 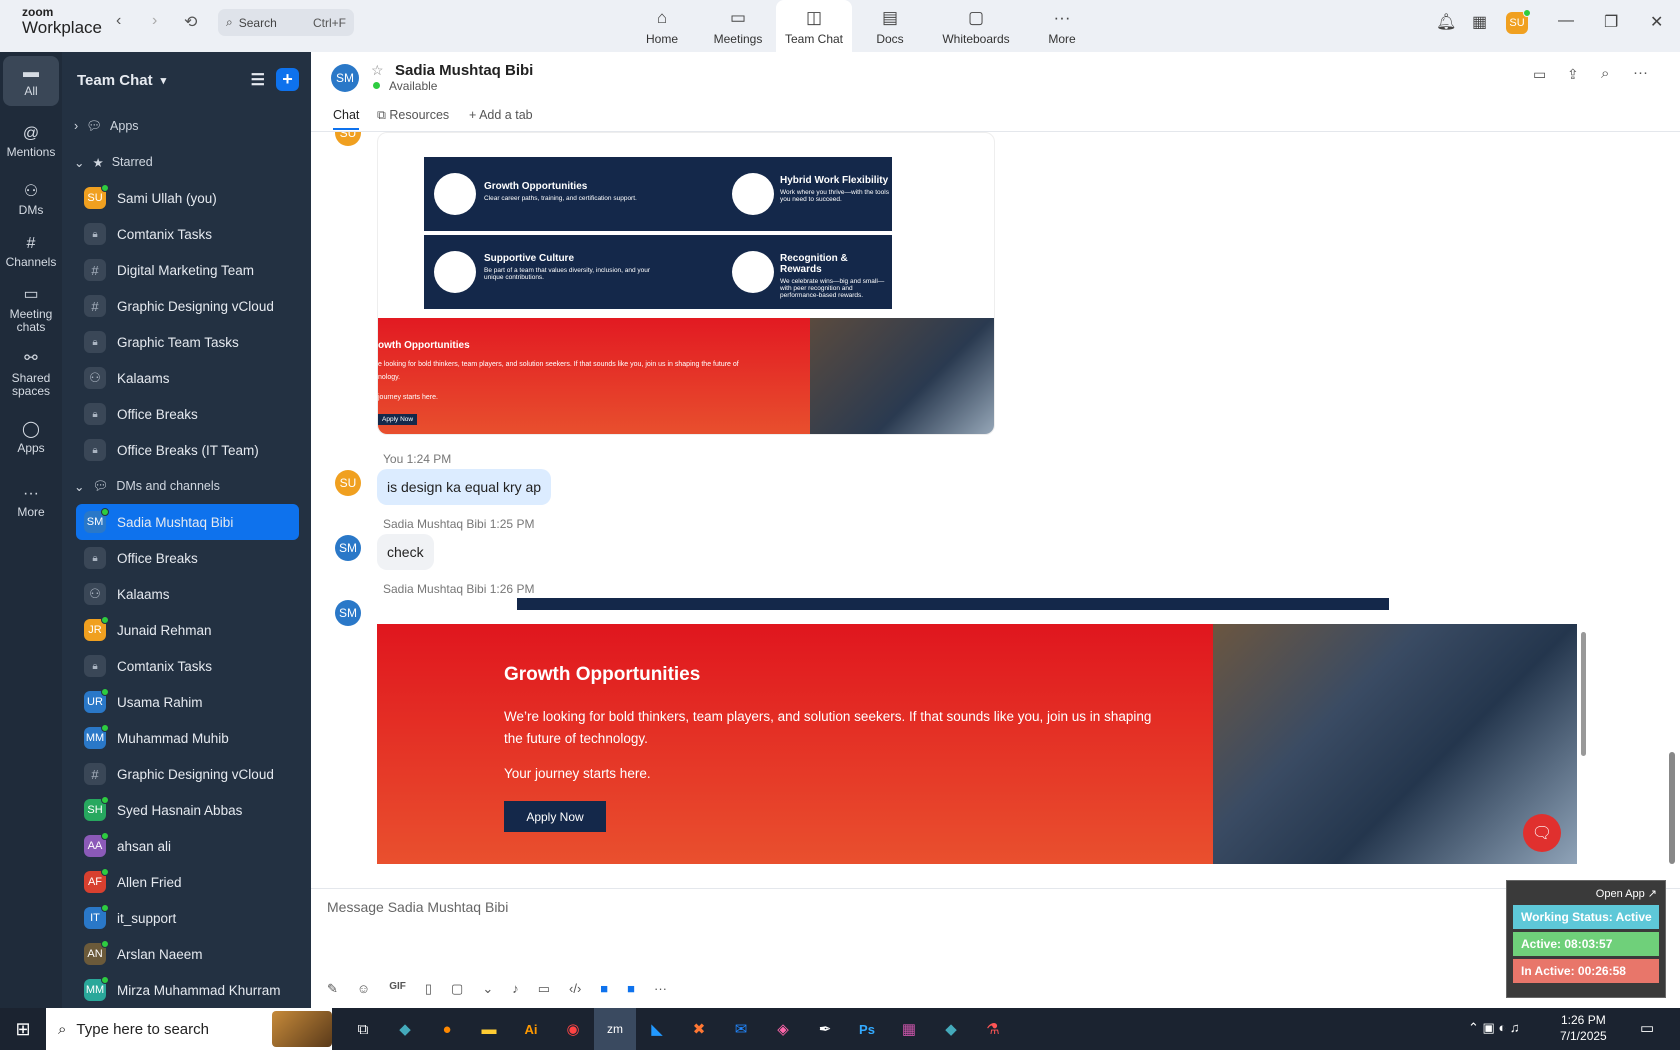 I want to click on sidebar-item: SM Sadia Mushtaq Bibi, so click(x=187, y=522).